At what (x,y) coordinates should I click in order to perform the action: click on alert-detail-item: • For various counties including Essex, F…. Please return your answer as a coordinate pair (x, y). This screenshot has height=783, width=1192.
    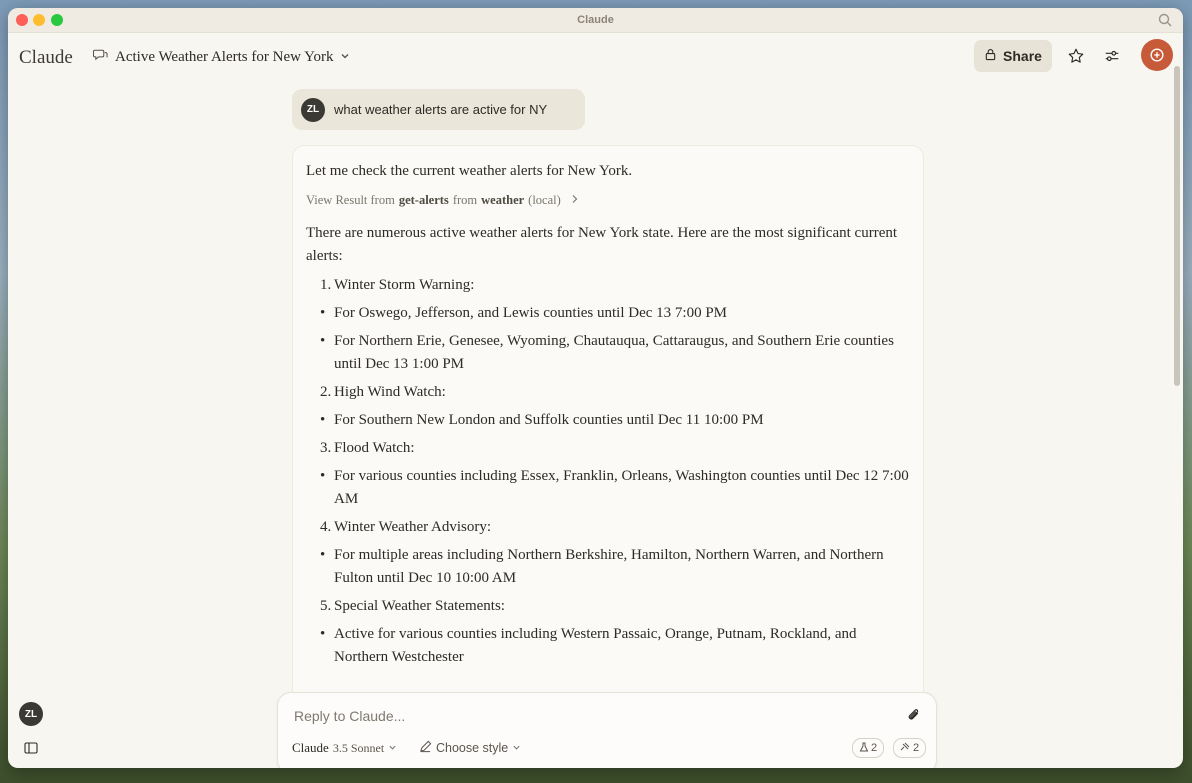
    Looking at the image, I should click on (615, 488).